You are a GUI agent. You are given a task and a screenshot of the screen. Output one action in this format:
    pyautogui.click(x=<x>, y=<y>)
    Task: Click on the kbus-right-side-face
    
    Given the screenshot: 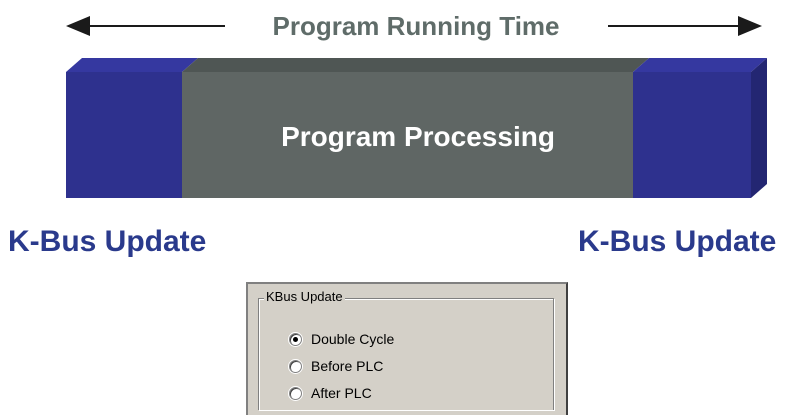 What is the action you would take?
    pyautogui.click(x=759, y=128)
    